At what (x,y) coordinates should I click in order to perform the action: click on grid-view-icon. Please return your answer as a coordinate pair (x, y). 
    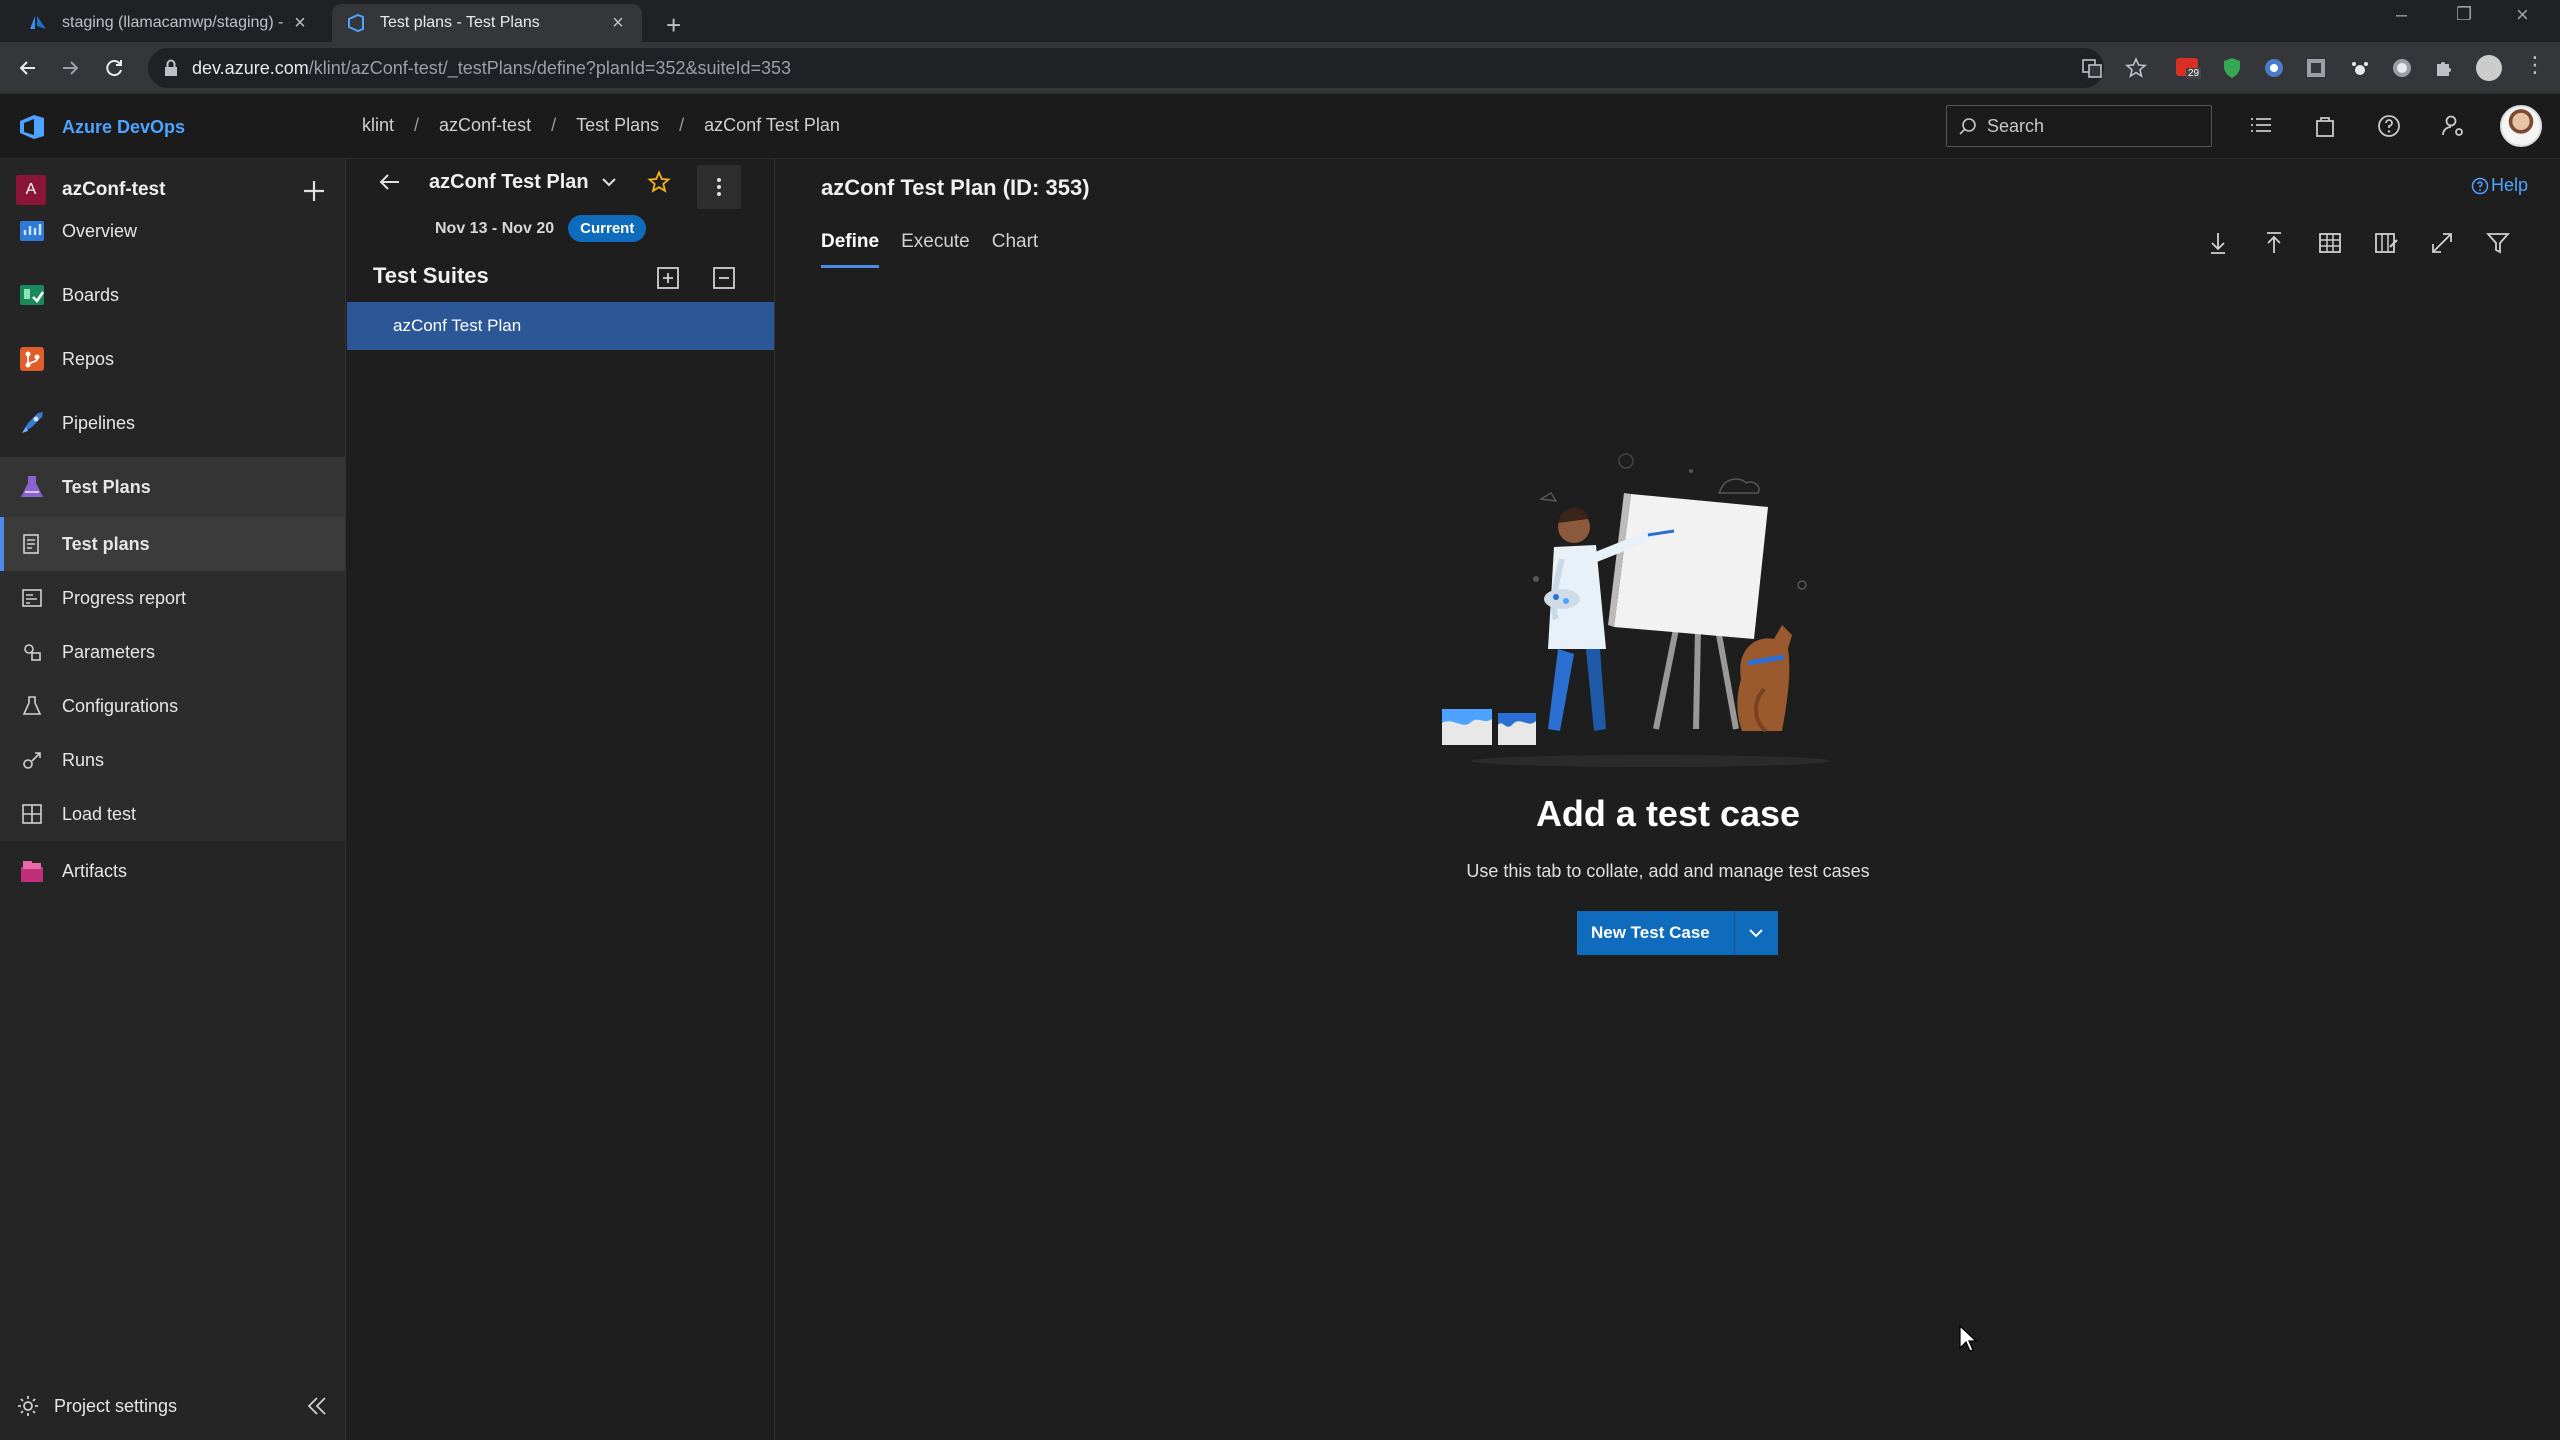
    Looking at the image, I should click on (2330, 243).